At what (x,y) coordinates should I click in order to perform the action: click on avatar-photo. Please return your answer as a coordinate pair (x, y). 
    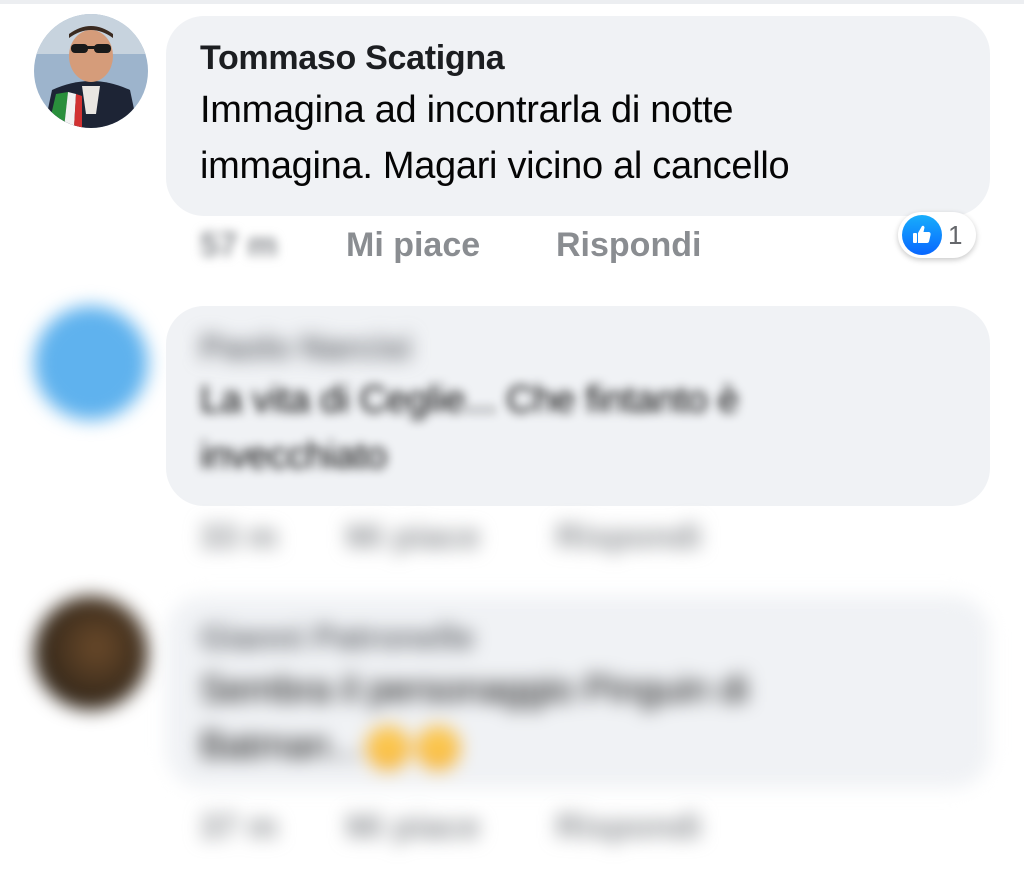
    Looking at the image, I should click on (91, 71).